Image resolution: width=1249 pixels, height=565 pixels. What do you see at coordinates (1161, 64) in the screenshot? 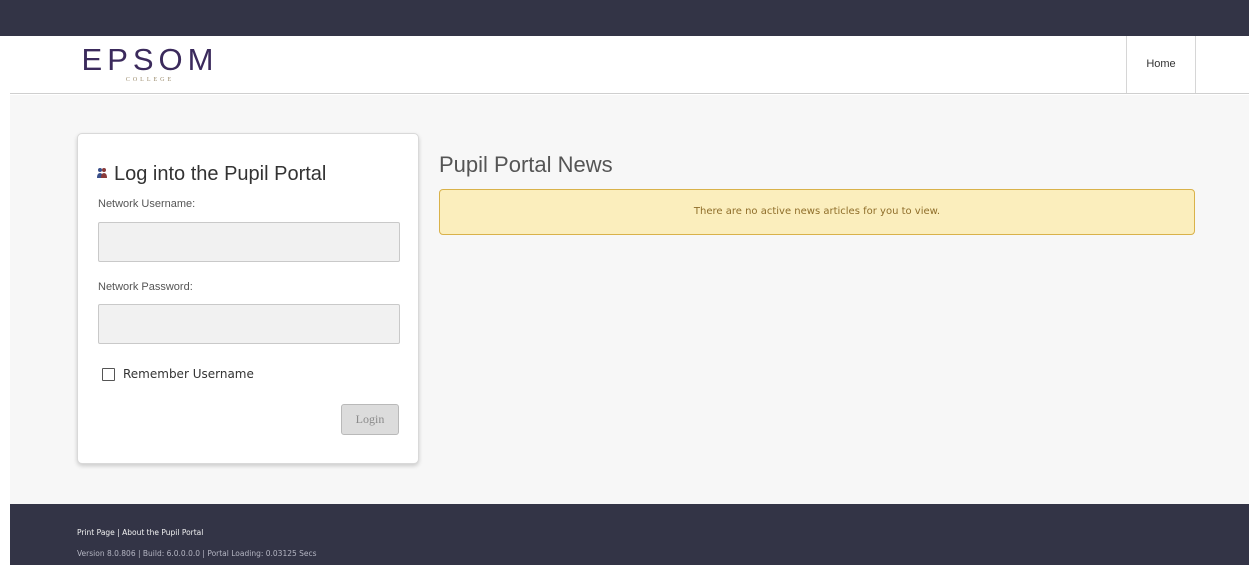
I see `nav-home-link: Home` at bounding box center [1161, 64].